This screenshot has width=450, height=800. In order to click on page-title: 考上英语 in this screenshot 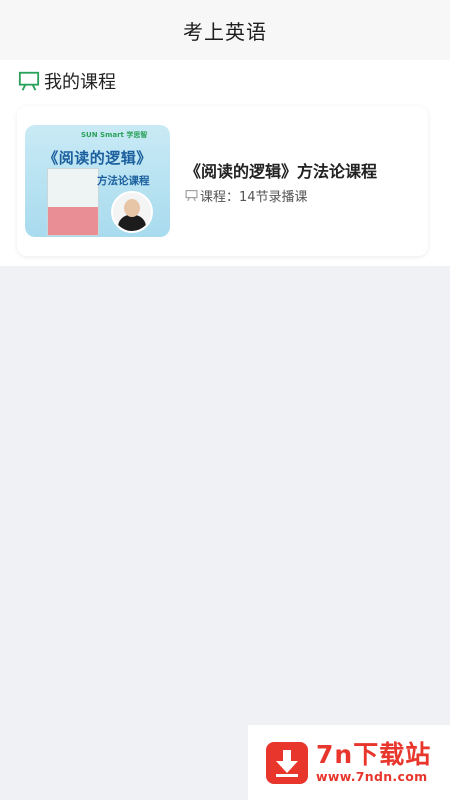, I will do `click(225, 31)`.